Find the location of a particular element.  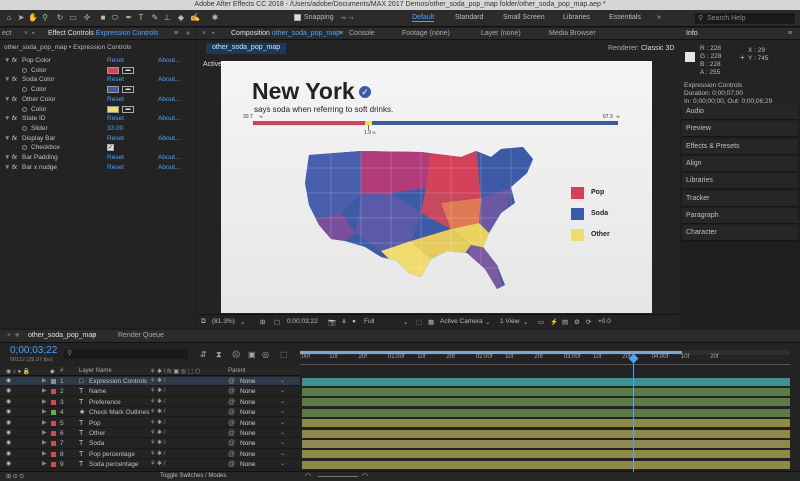

playhead-line is located at coordinates (633, 417).